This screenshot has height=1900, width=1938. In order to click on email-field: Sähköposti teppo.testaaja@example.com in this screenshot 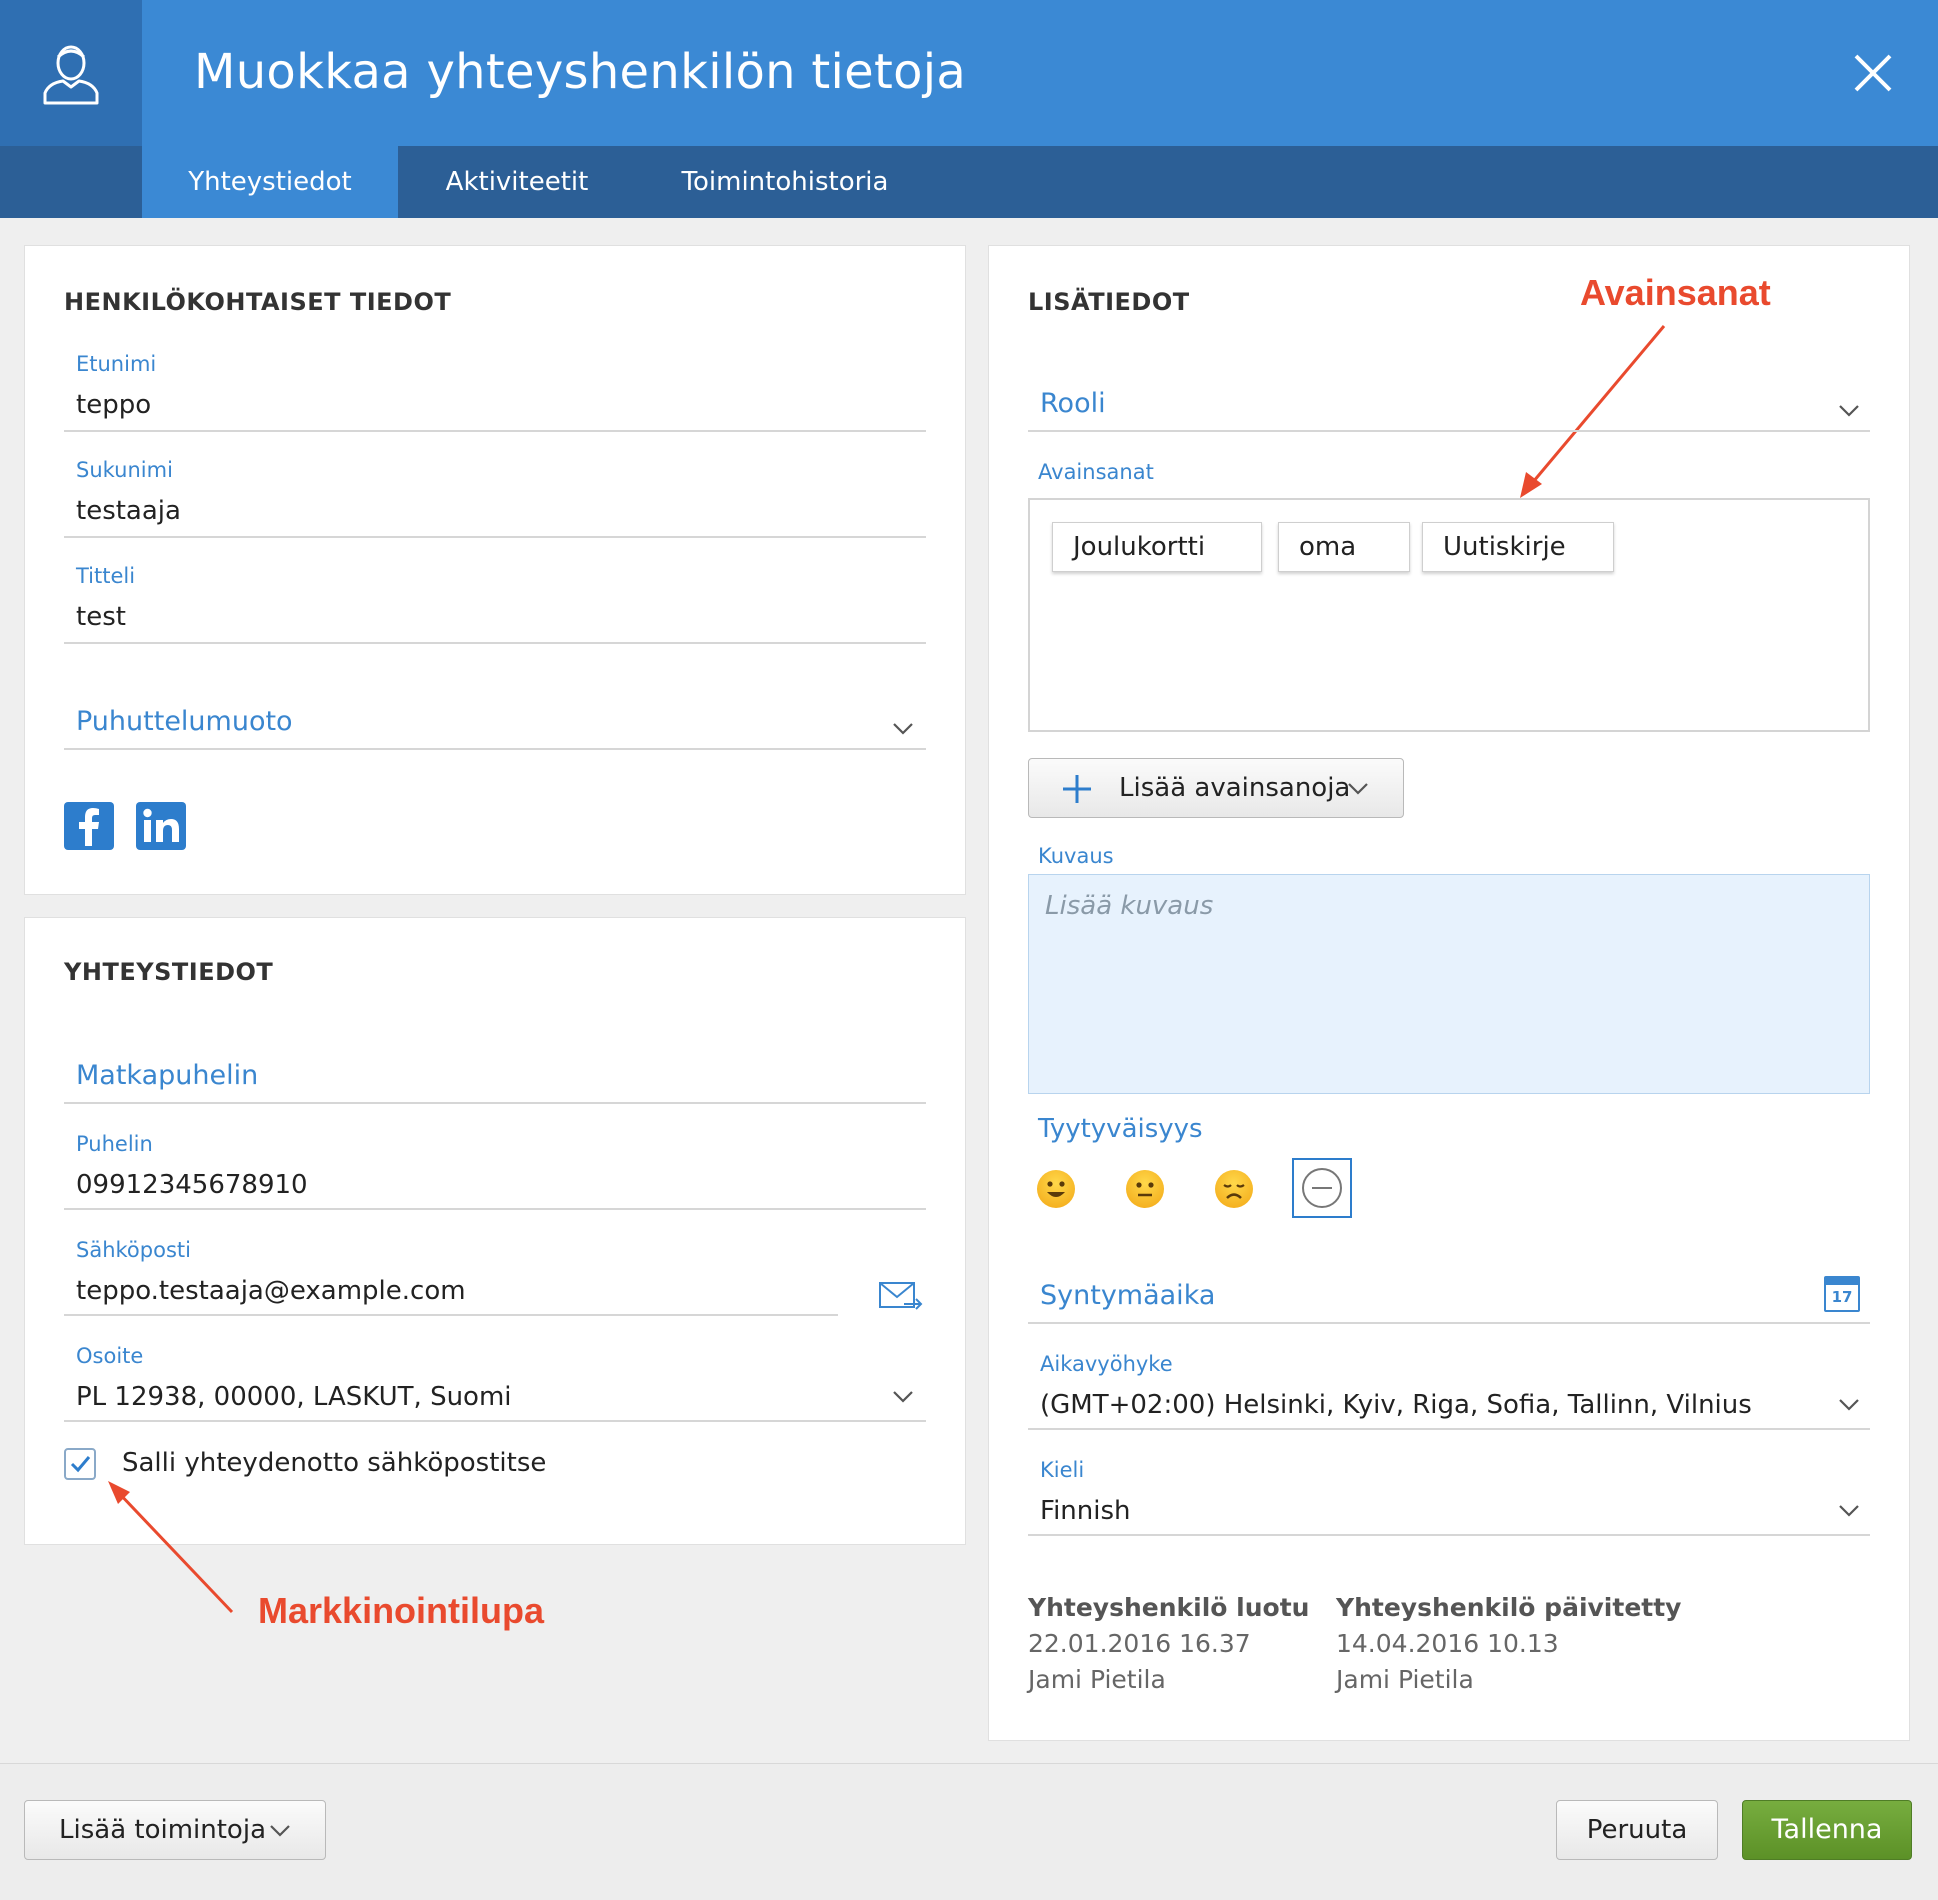, I will do `click(451, 1277)`.